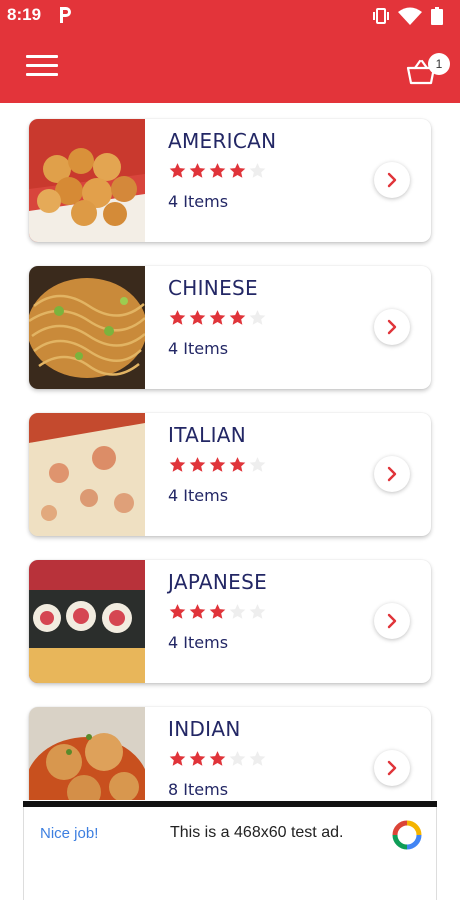 This screenshot has width=460, height=900. Describe the element at coordinates (24, 14) in the screenshot. I see `status-time: 8:19` at that location.